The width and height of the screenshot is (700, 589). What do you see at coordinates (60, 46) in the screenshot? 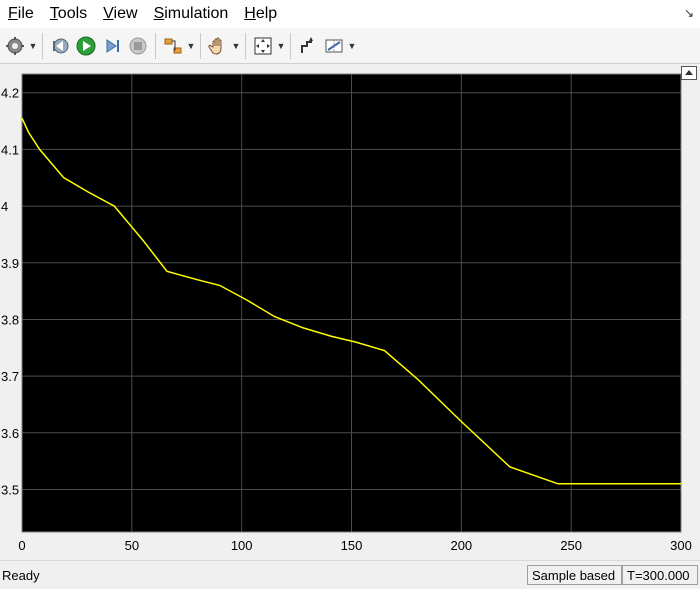
I see `step-back-icon` at bounding box center [60, 46].